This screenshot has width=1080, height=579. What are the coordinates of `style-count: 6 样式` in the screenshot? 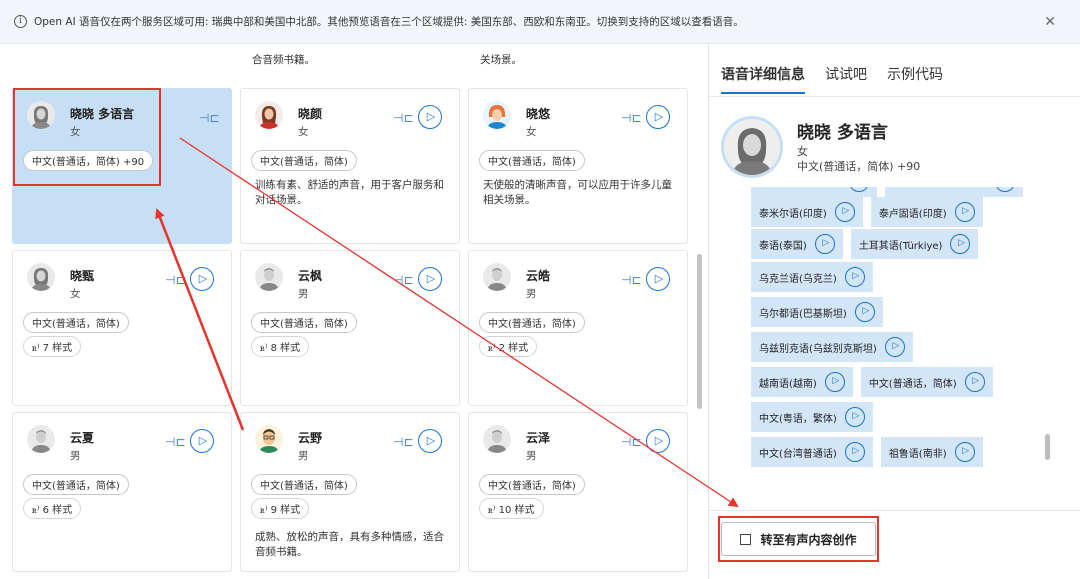 It's located at (57, 510).